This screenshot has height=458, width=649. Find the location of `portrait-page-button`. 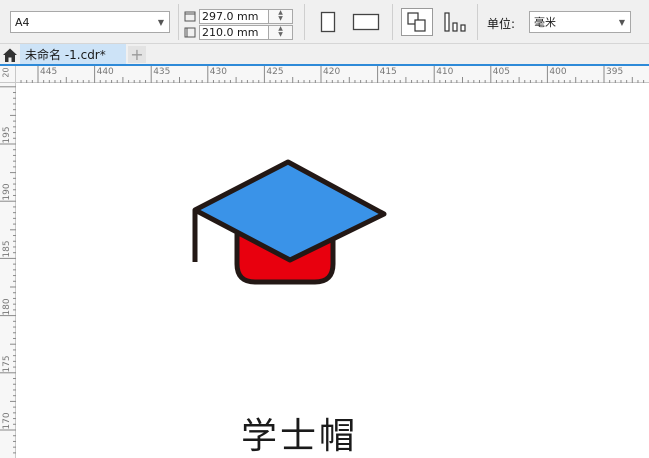

portrait-page-button is located at coordinates (328, 22).